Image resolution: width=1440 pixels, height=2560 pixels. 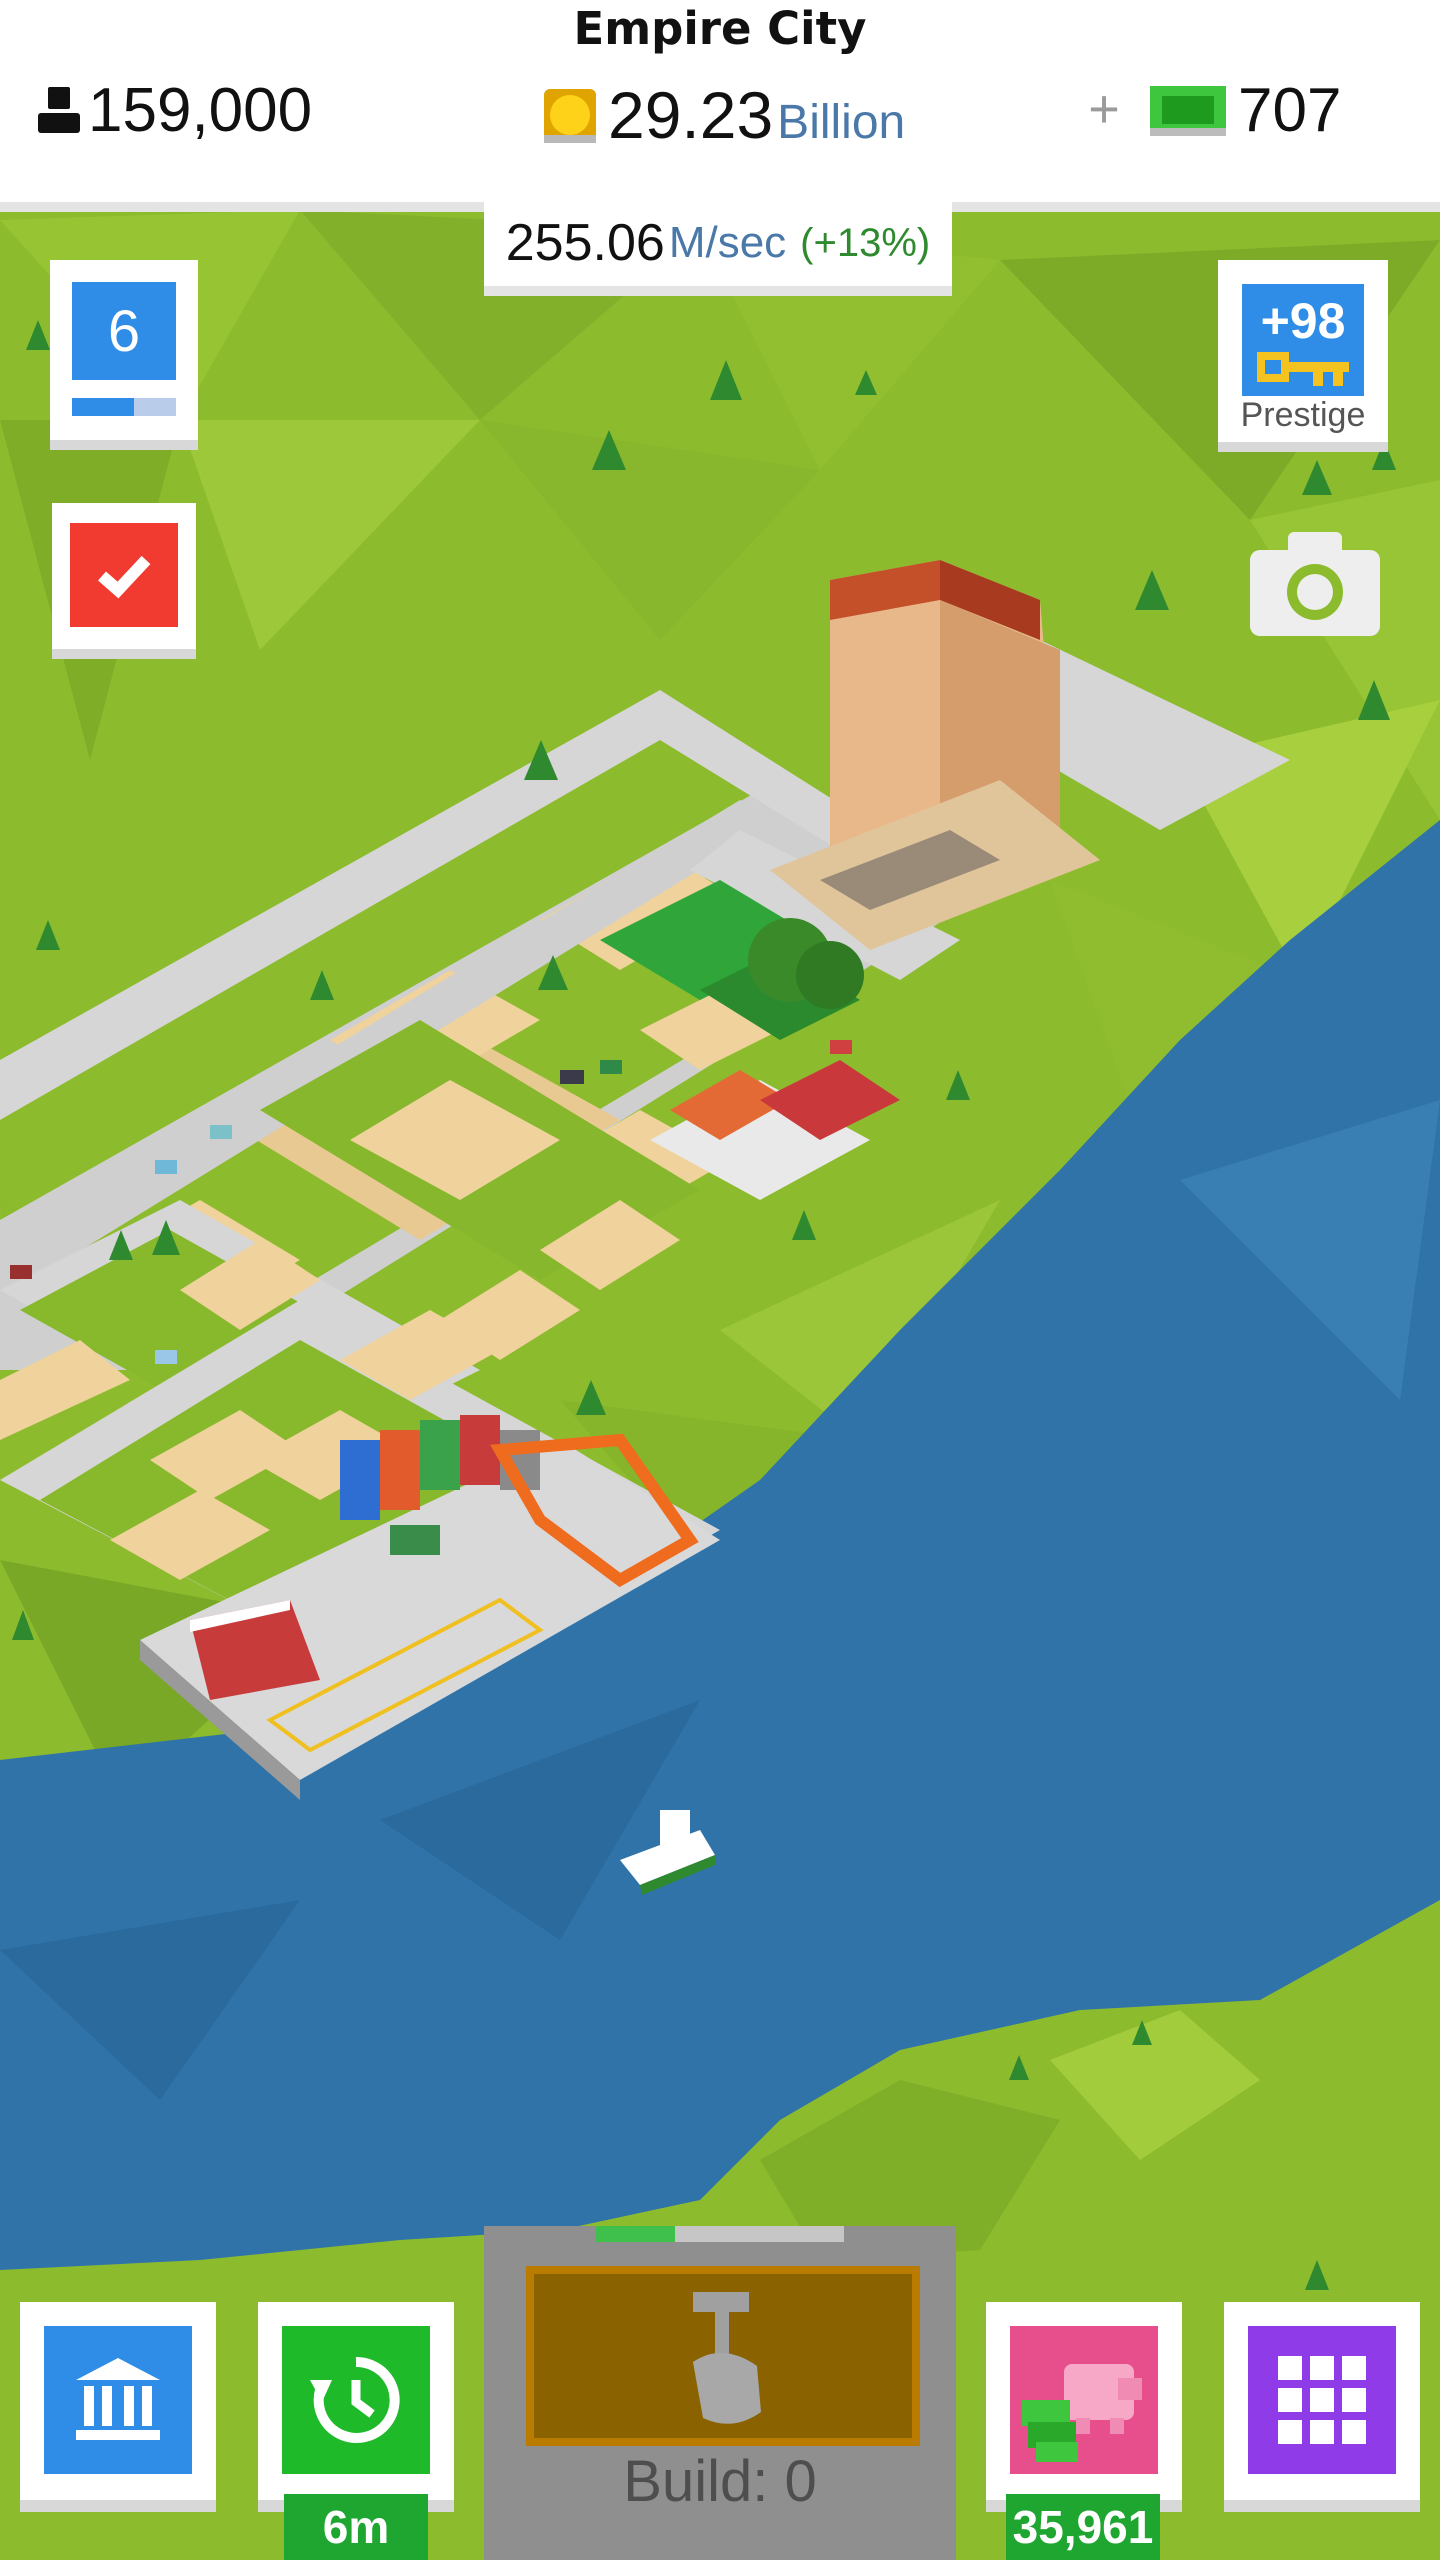 What do you see at coordinates (1083, 2527) in the screenshot?
I see `piggy-bank-amount: 35,961` at bounding box center [1083, 2527].